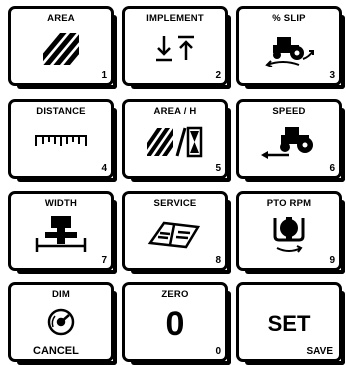 Image resolution: width=346 pixels, height=365 pixels. Describe the element at coordinates (175, 111) in the screenshot. I see `key-label: AREA / H` at that location.